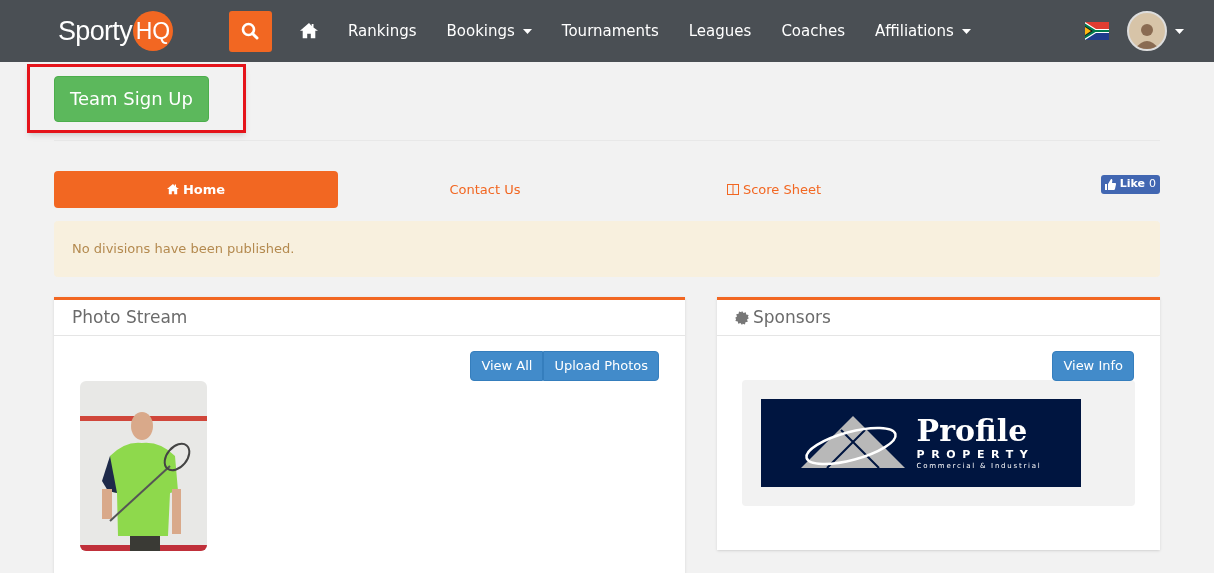 Image resolution: width=1214 pixels, height=573 pixels. What do you see at coordinates (610, 31) in the screenshot?
I see `nav-link: Tournaments` at bounding box center [610, 31].